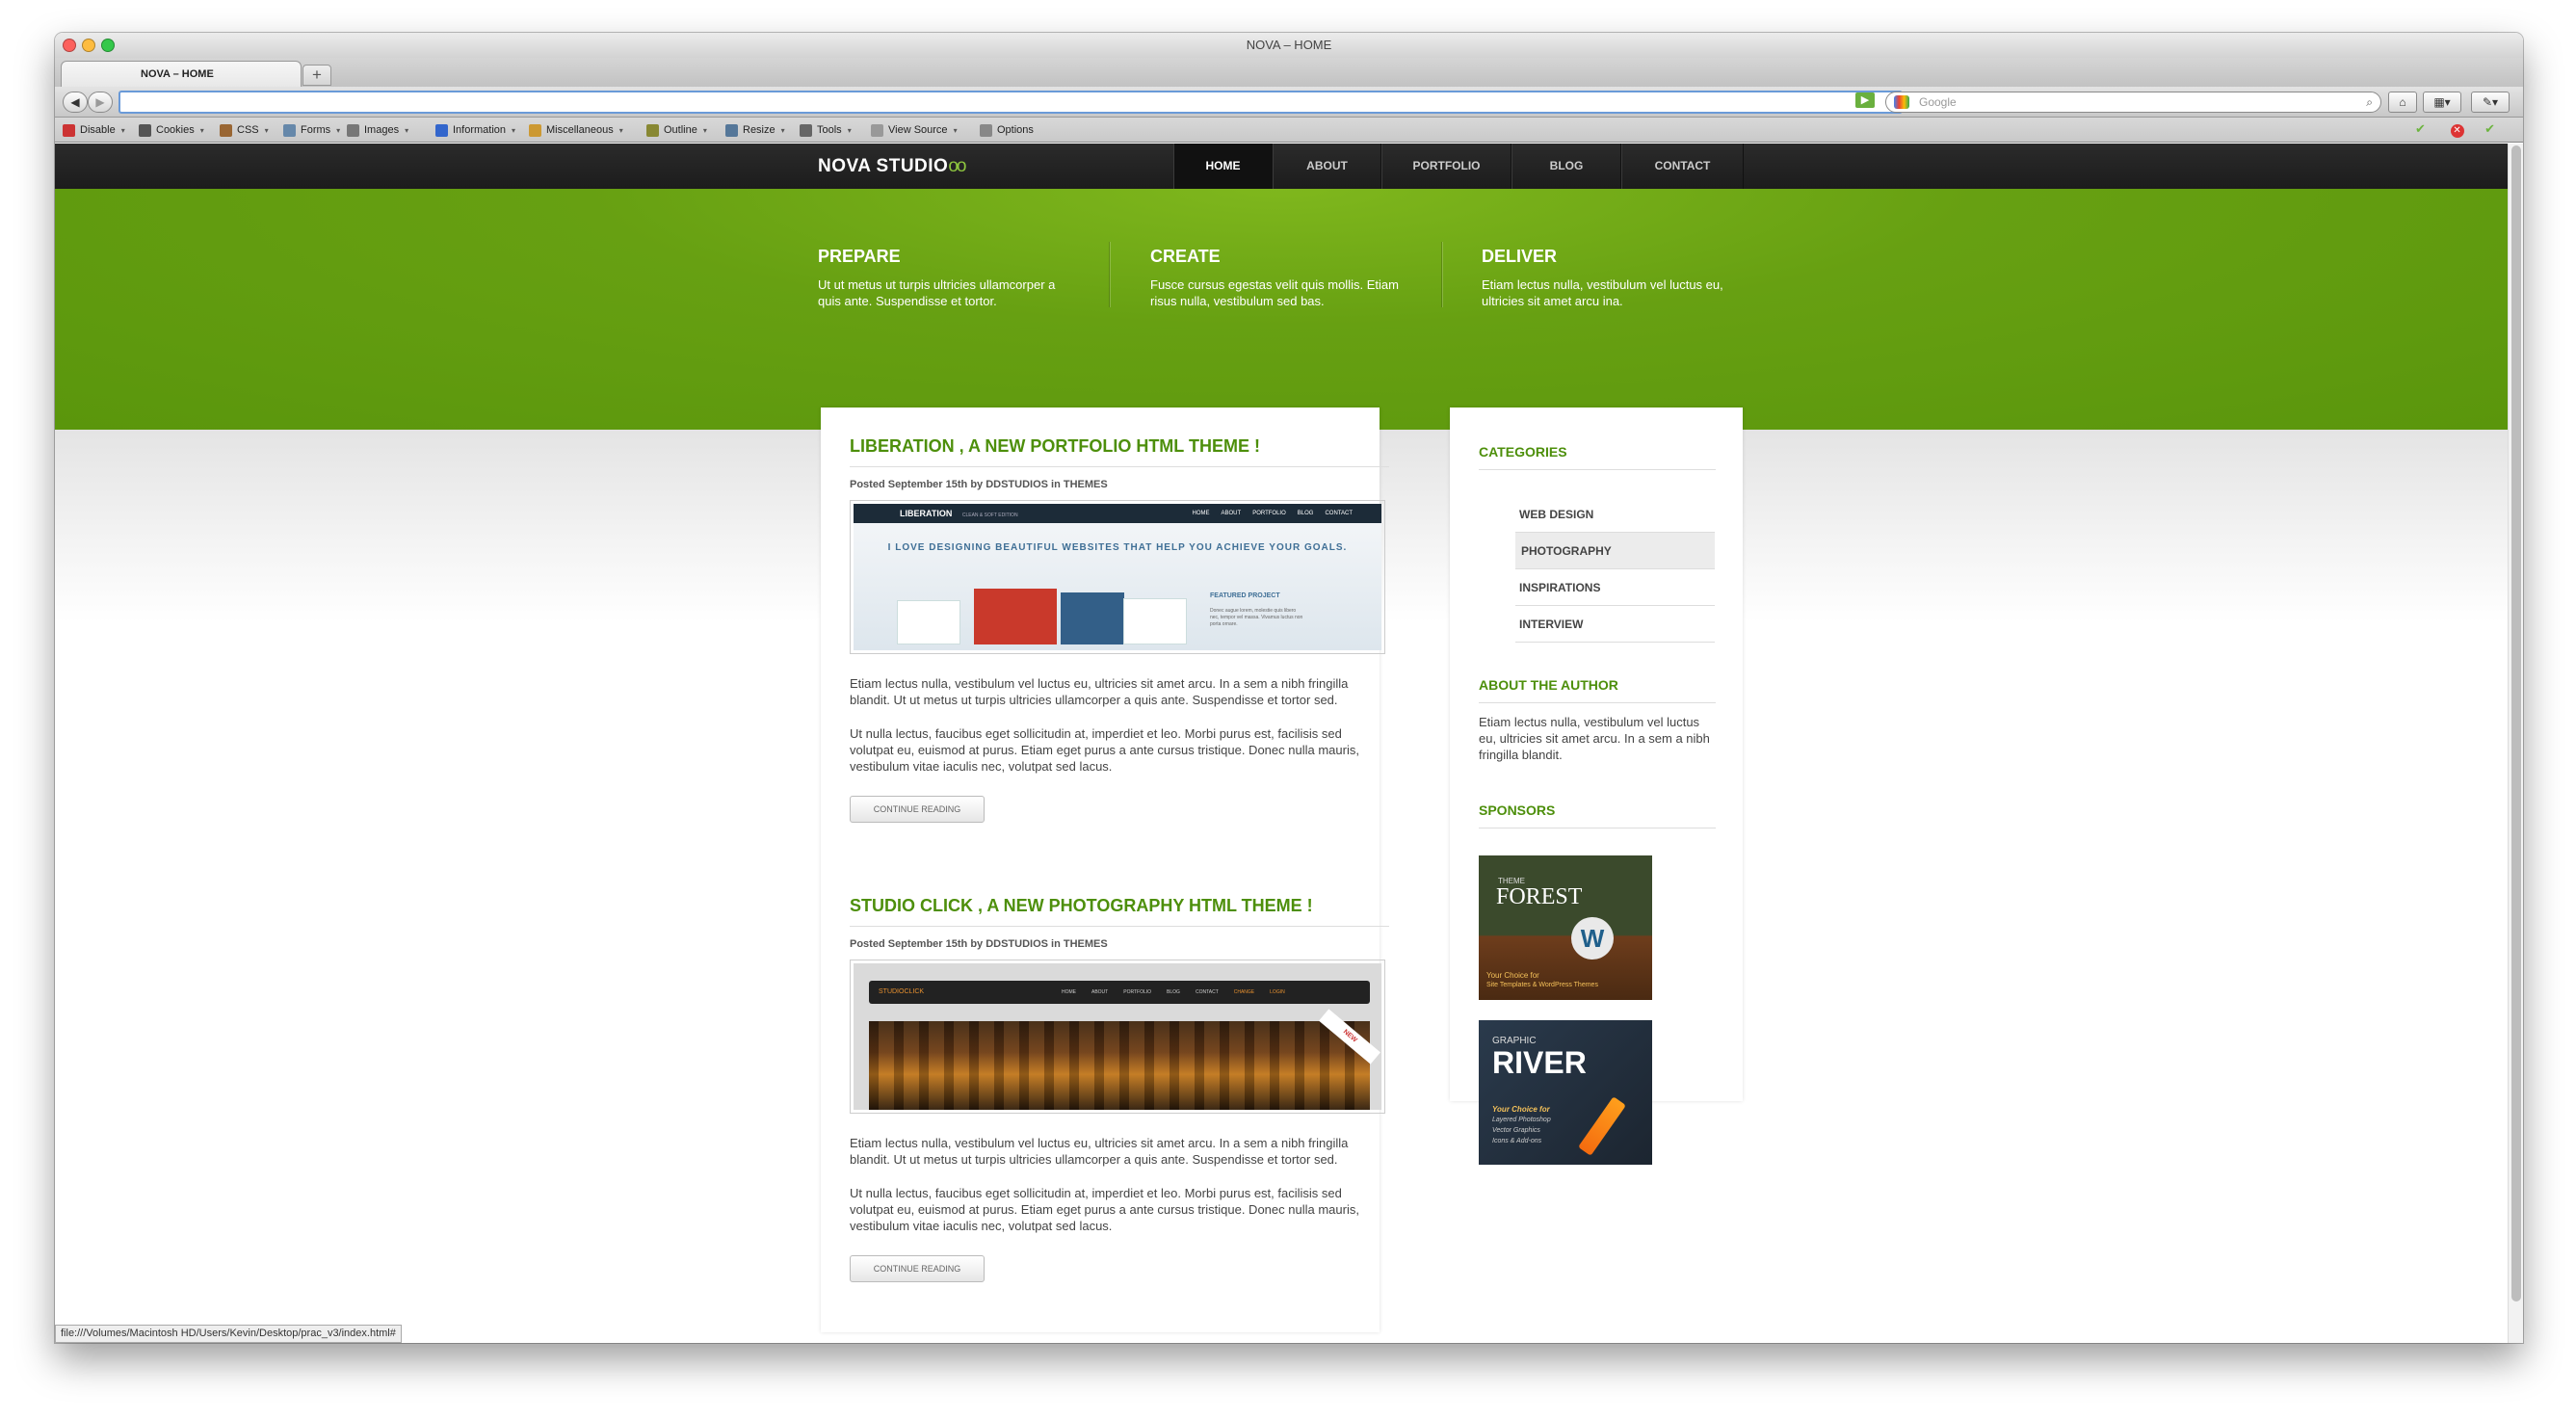 This screenshot has height=1420, width=2576. I want to click on feature-title: DELIVER, so click(1520, 256).